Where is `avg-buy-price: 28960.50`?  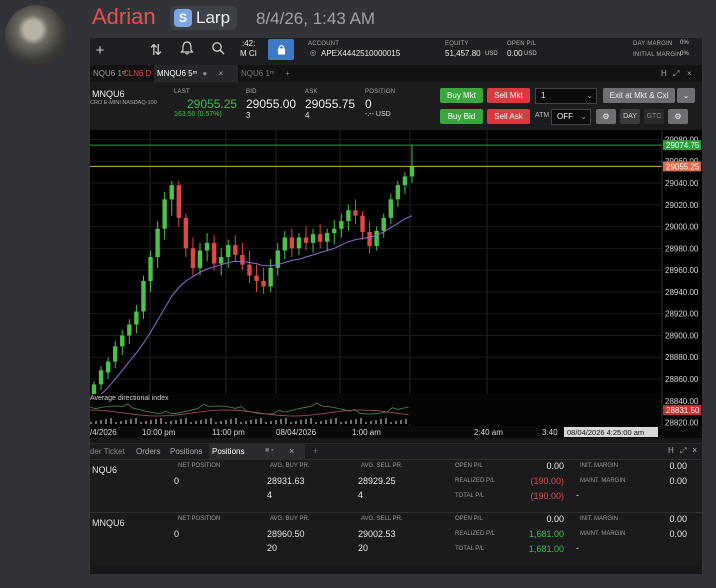
avg-buy-price: 28960.50 is located at coordinates (286, 534).